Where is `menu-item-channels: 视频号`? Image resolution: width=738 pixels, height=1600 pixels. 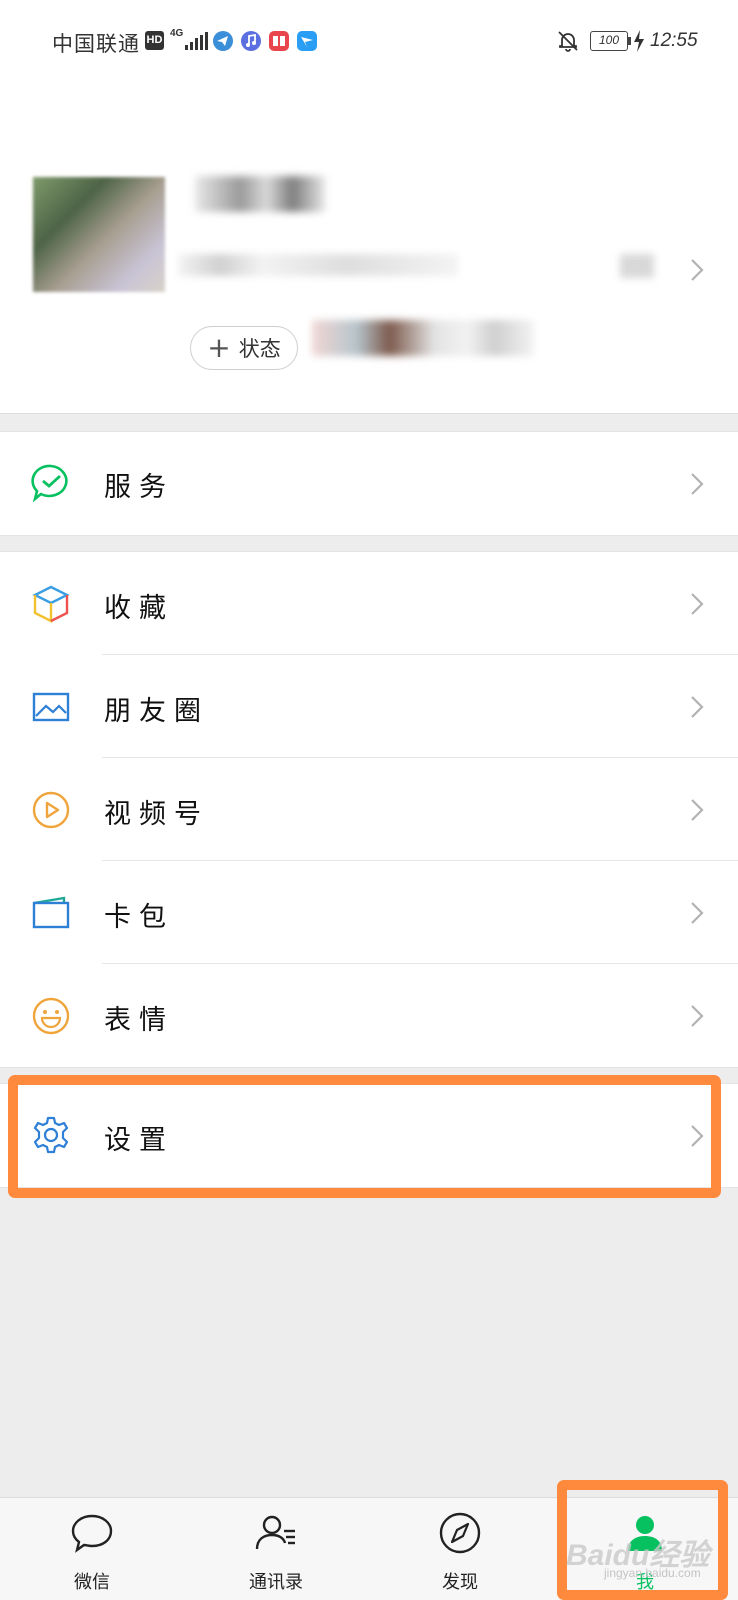
menu-item-channels: 视频号 is located at coordinates (369, 809).